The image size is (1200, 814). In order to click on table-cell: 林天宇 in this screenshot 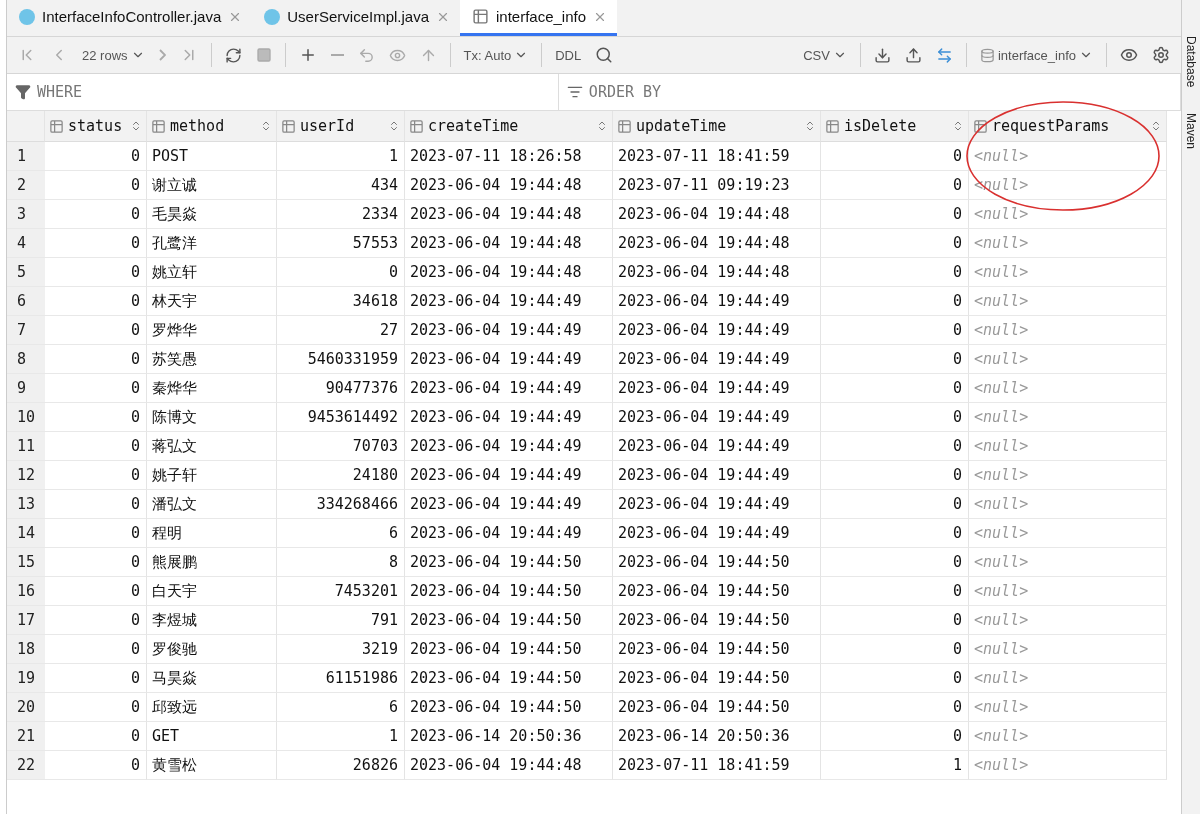, I will do `click(212, 301)`.